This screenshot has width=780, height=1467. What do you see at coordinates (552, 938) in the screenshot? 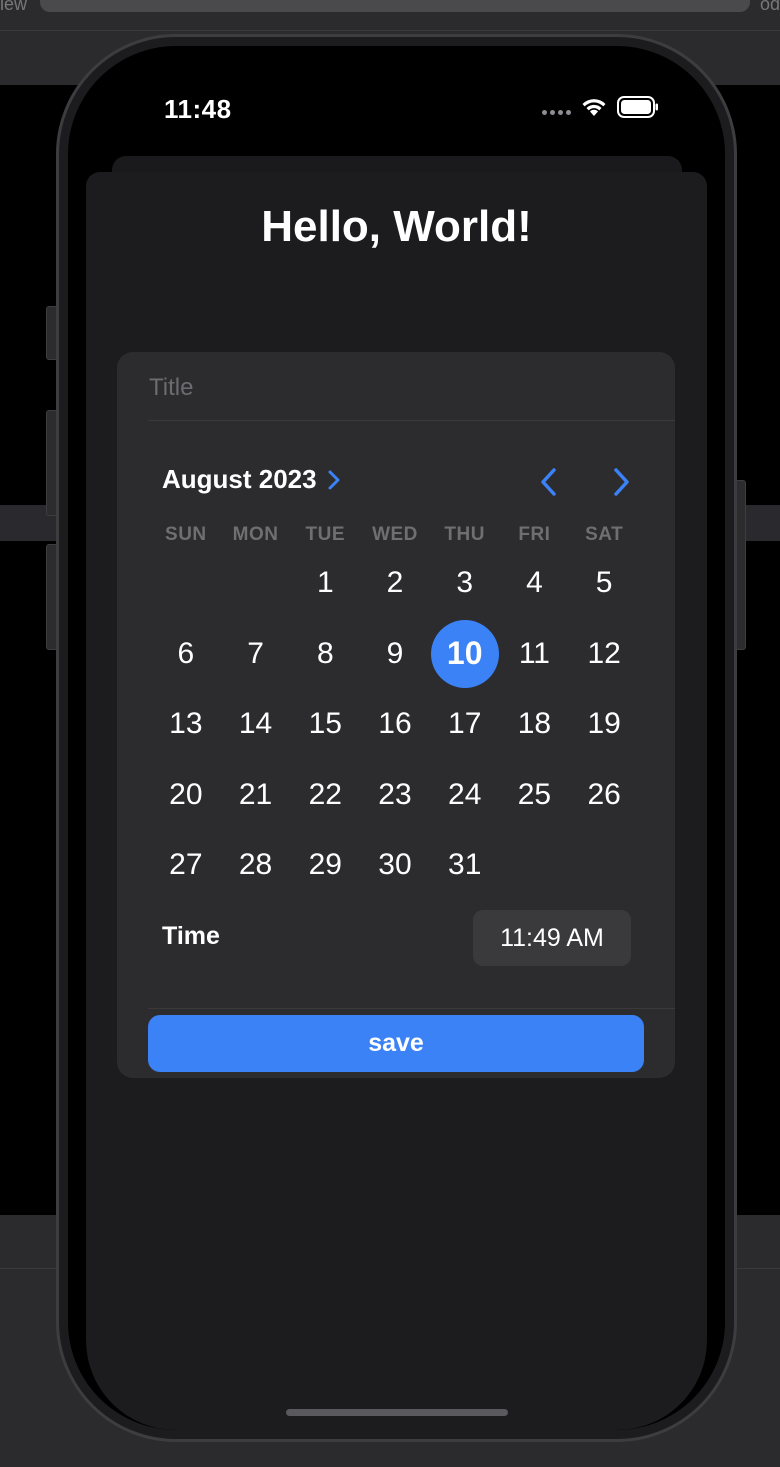
I see `time-picker-button: 11:49 AM` at bounding box center [552, 938].